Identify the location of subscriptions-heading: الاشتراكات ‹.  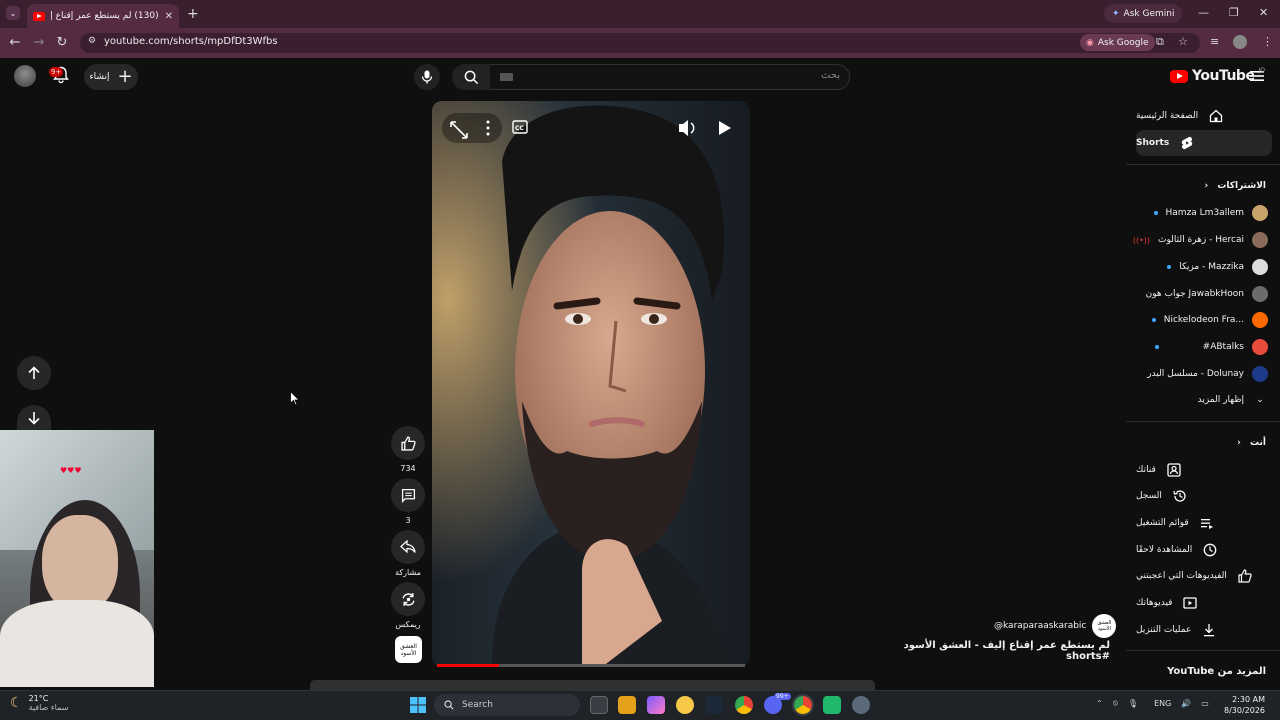
(1201, 186).